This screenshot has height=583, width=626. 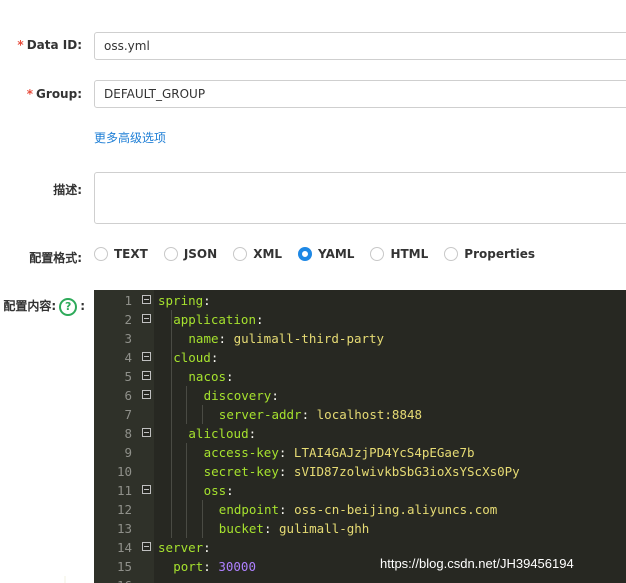 I want to click on editor-line: 14 server:, so click(x=360, y=547).